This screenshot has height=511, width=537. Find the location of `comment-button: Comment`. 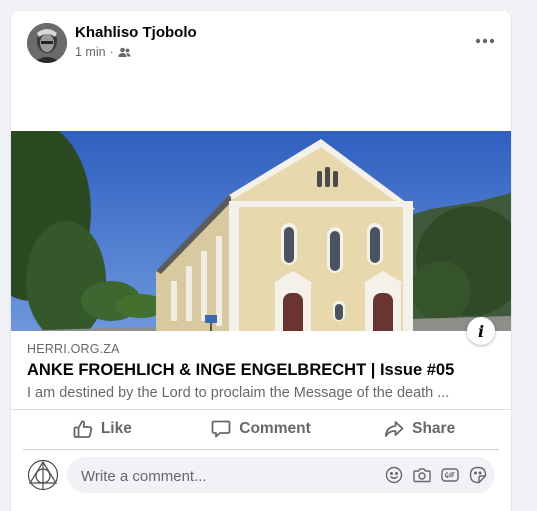

comment-button: Comment is located at coordinates (261, 429).